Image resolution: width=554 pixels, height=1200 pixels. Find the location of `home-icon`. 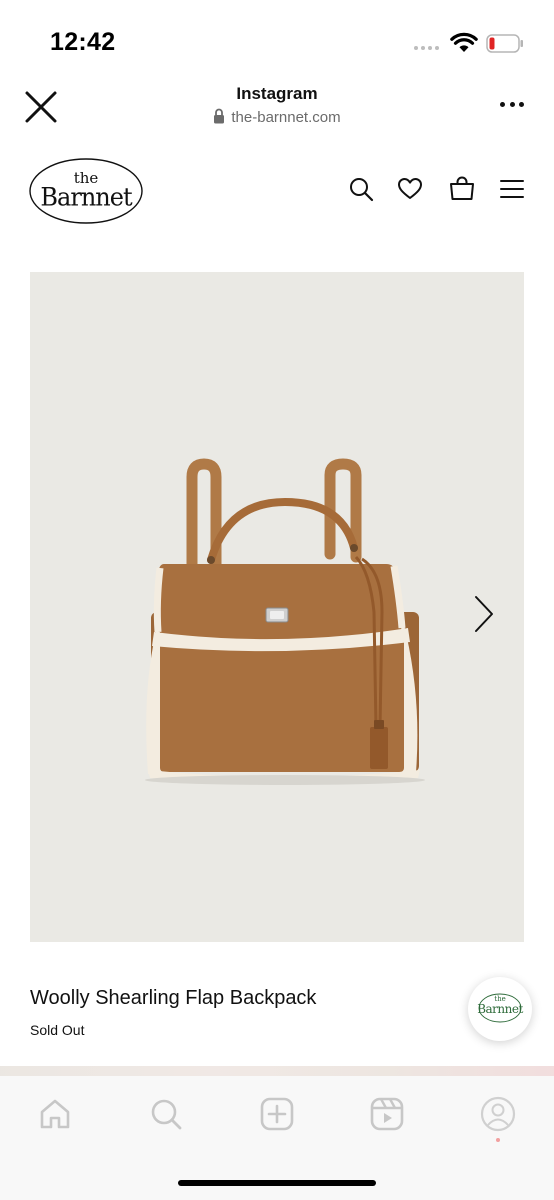

home-icon is located at coordinates (55, 1114).